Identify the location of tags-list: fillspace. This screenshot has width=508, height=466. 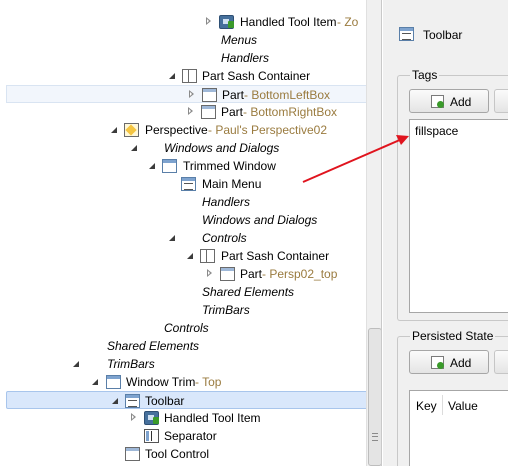
(458, 216).